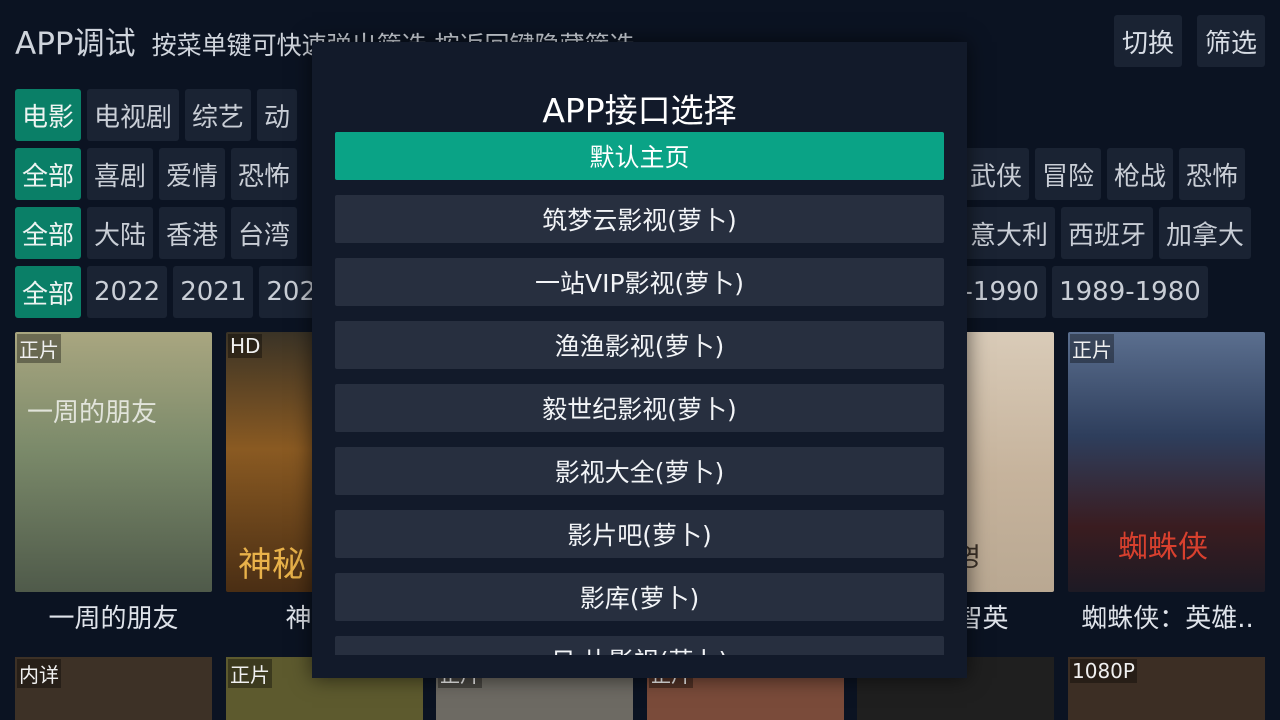 The width and height of the screenshot is (1280, 720). Describe the element at coordinates (48, 292) in the screenshot. I see `year-chip-all: 全部` at that location.